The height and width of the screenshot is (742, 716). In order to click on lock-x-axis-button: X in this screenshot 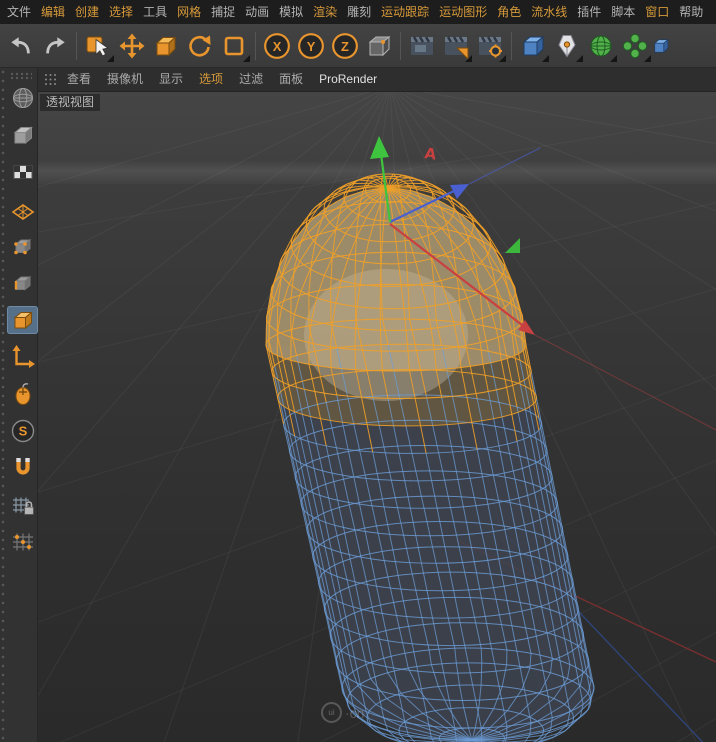, I will do `click(277, 46)`.